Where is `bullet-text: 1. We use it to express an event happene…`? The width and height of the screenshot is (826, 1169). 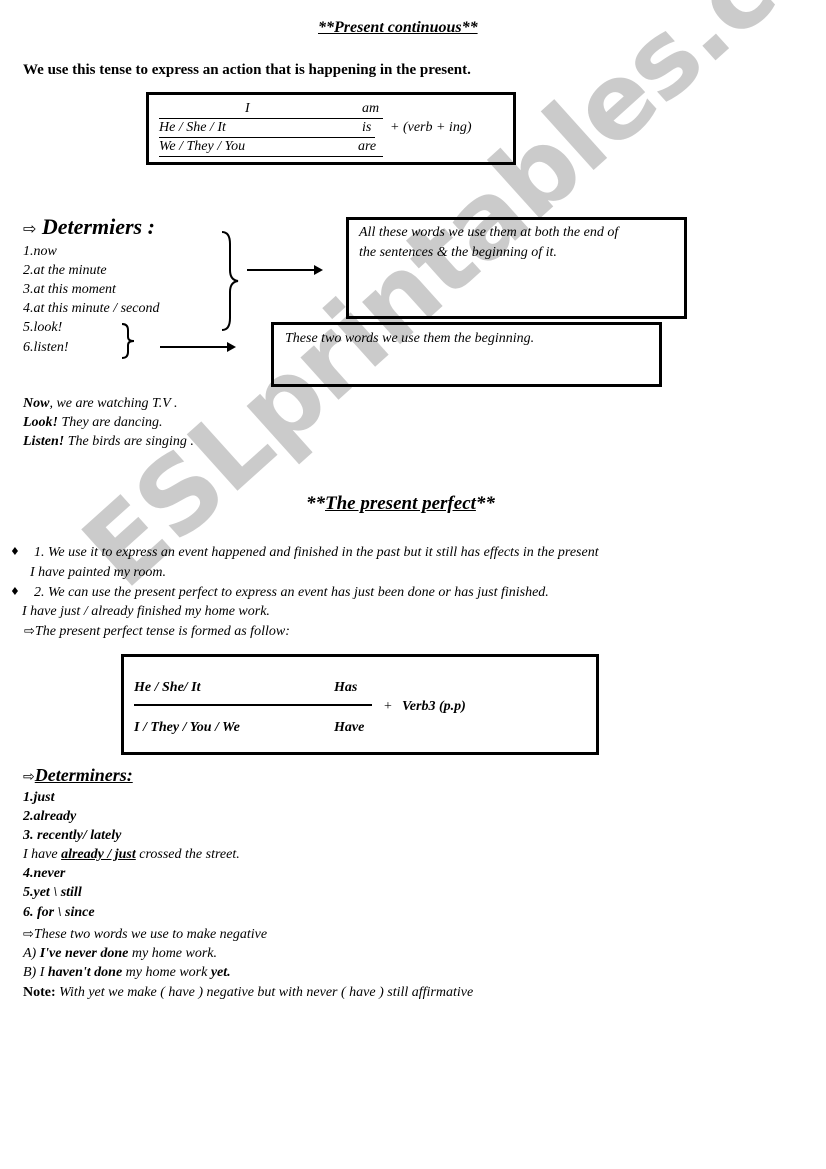
bullet-text: 1. We use it to express an event happene… is located at coordinates (316, 552).